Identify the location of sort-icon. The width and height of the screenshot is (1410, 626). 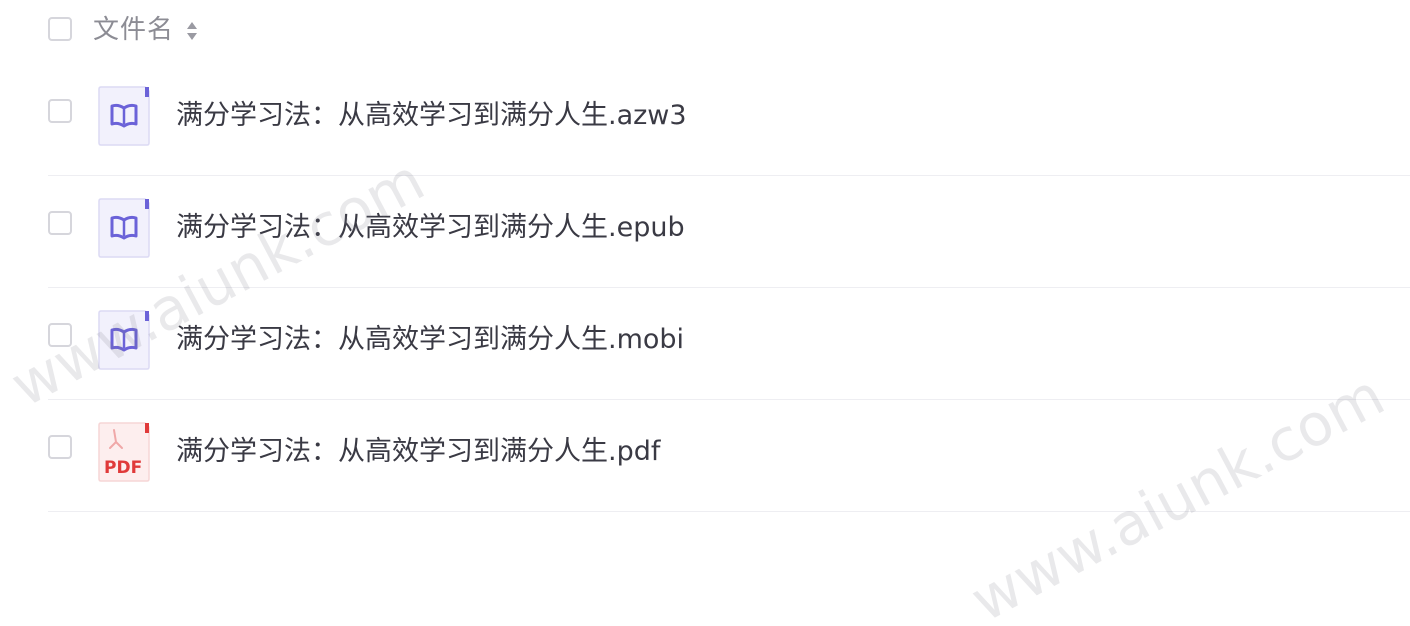
(192, 31).